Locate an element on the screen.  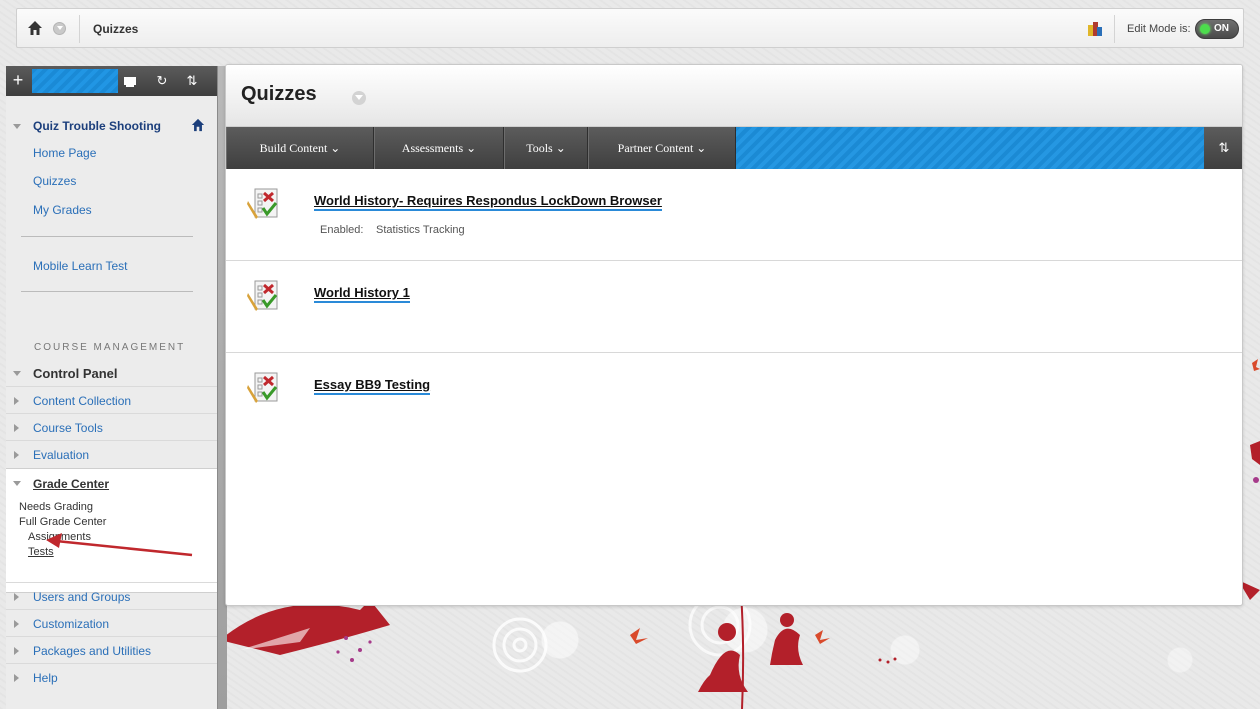
sidebar-item-packages-and-utilities: Packages and Utilities is located at coordinates (112, 650).